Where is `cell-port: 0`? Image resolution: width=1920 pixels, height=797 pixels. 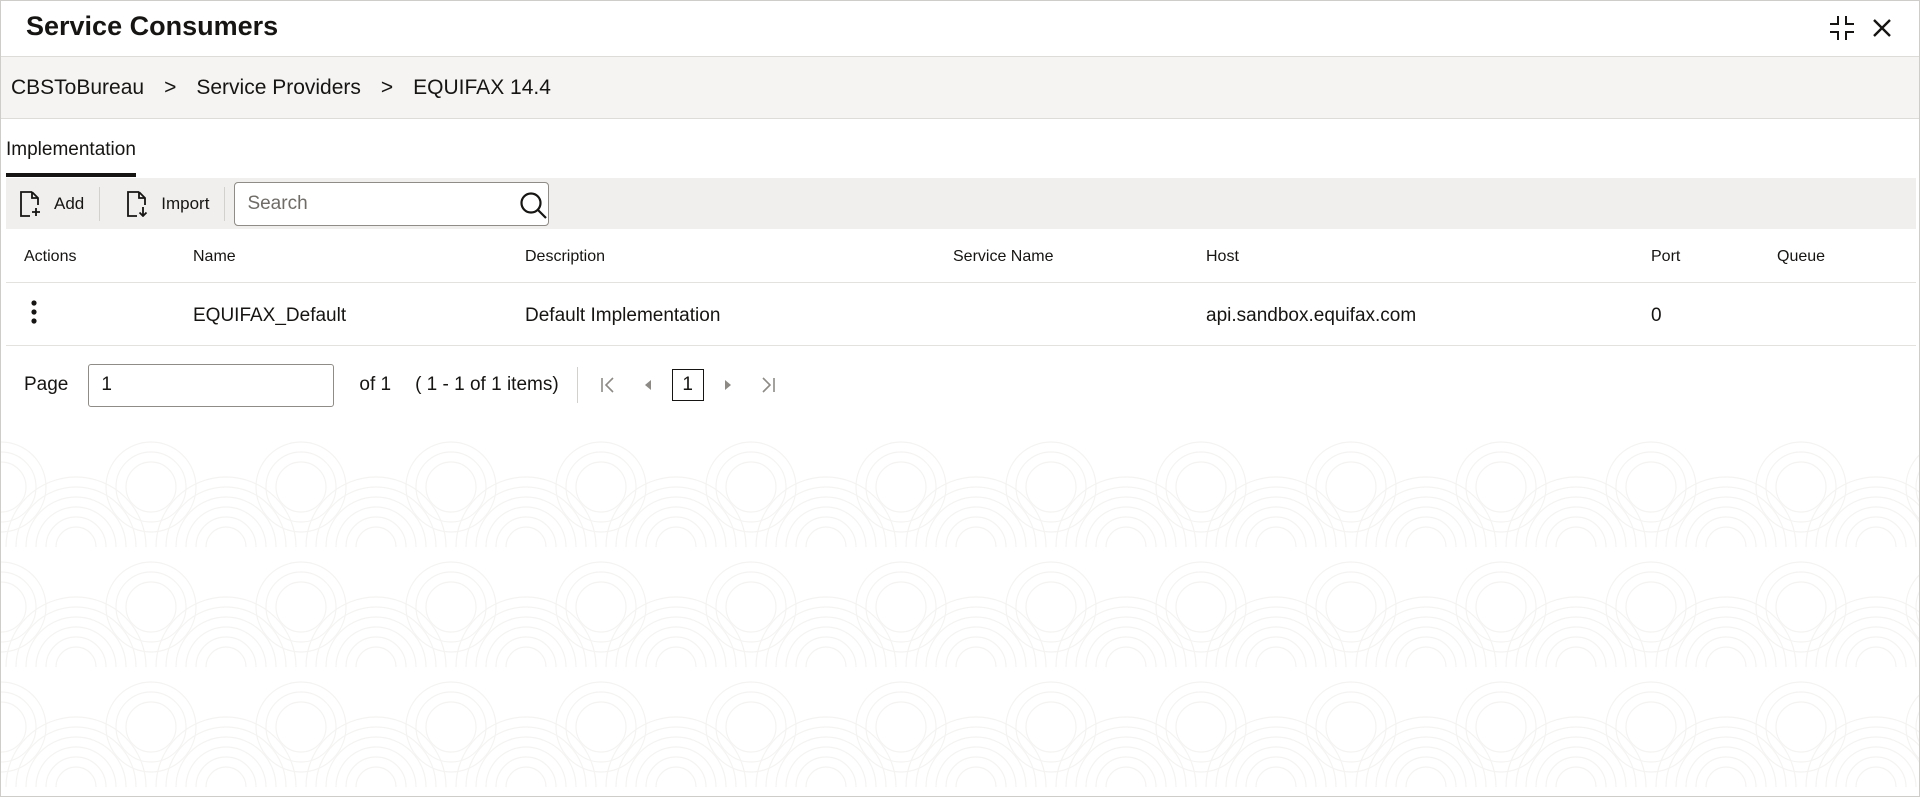 cell-port: 0 is located at coordinates (1656, 315).